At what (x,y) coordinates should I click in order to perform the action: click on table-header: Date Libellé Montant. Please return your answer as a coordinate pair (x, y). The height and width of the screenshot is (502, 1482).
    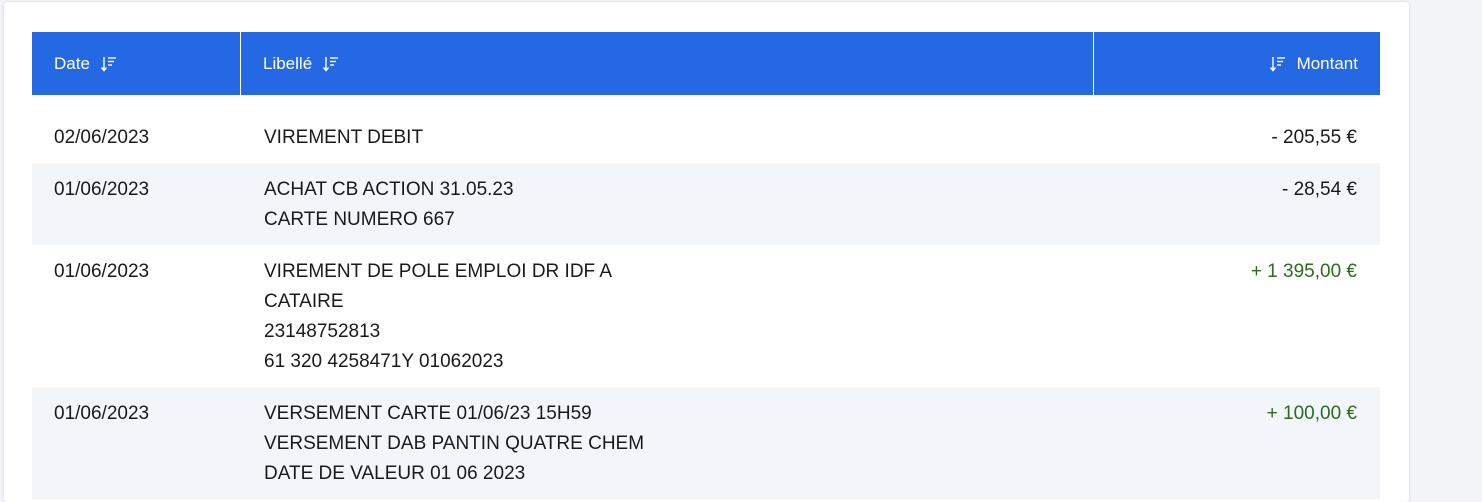
    Looking at the image, I should click on (706, 63).